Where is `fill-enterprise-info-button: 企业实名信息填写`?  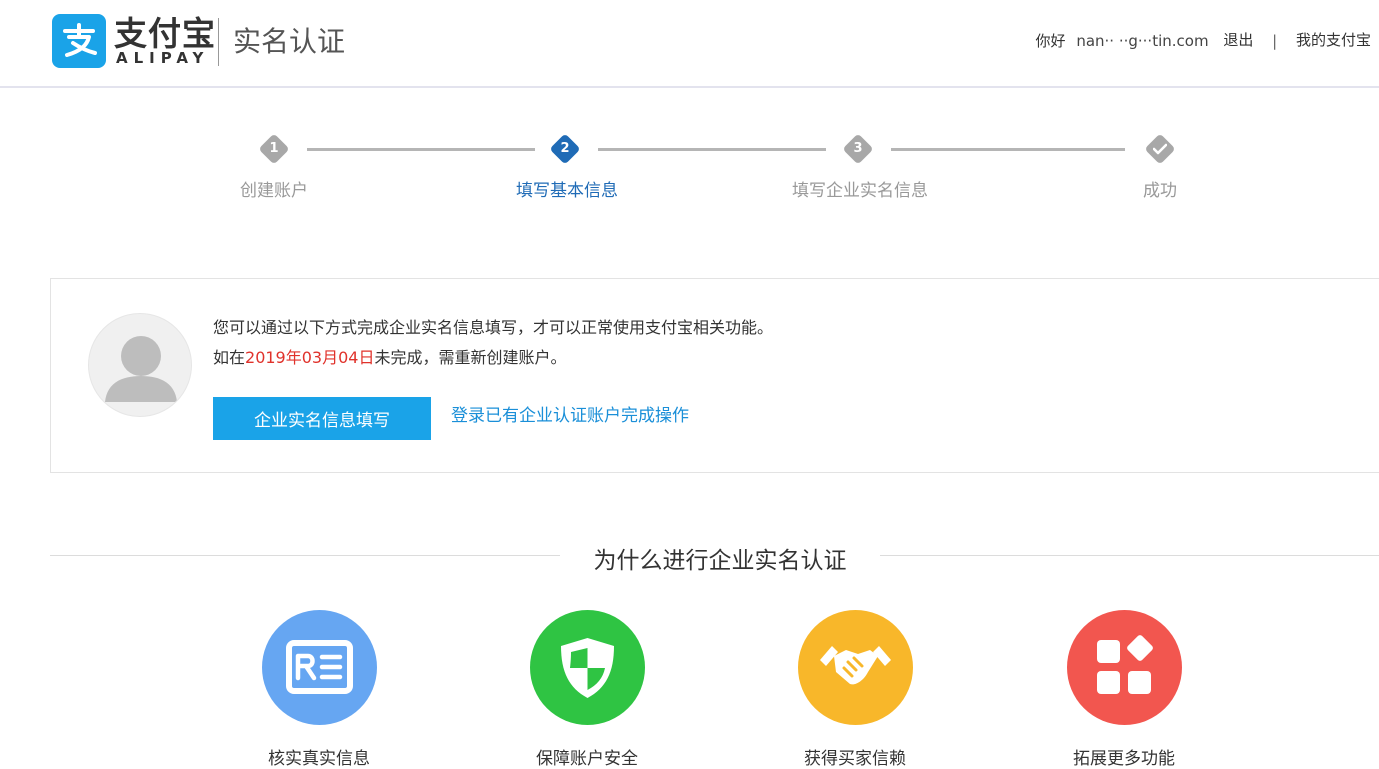 fill-enterprise-info-button: 企业实名信息填写 is located at coordinates (322, 418).